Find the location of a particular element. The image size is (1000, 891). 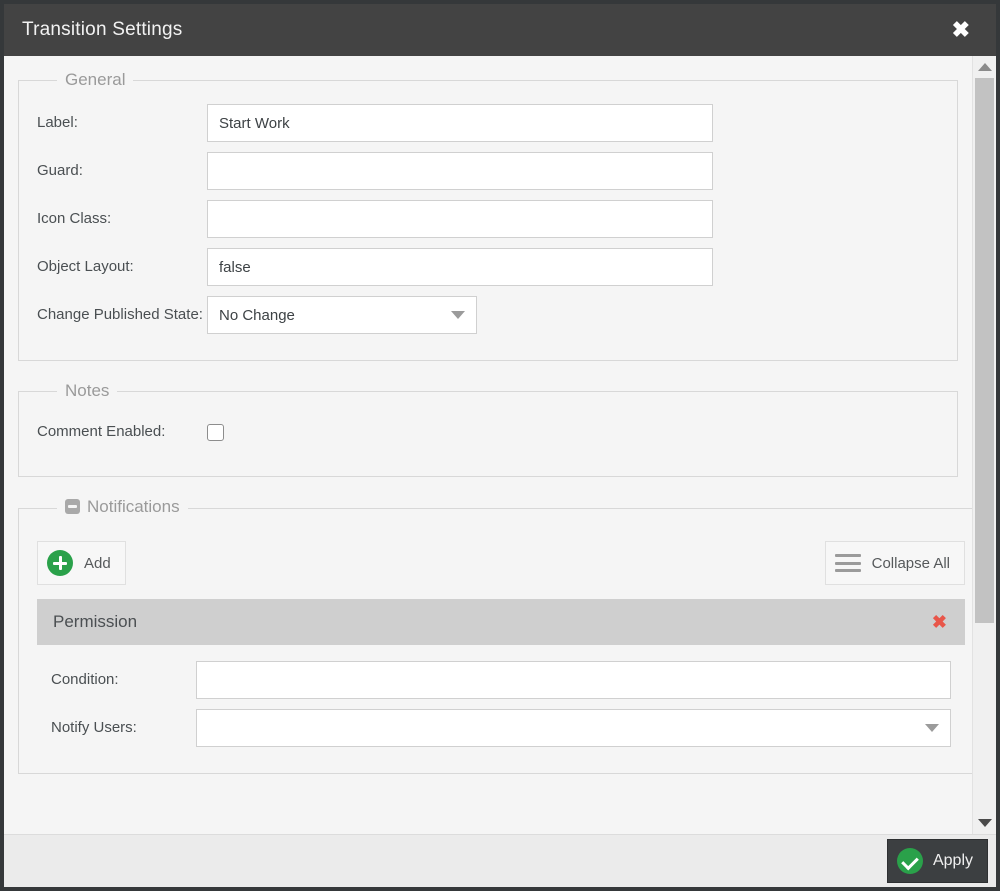

general-legend: General is located at coordinates (95, 79).